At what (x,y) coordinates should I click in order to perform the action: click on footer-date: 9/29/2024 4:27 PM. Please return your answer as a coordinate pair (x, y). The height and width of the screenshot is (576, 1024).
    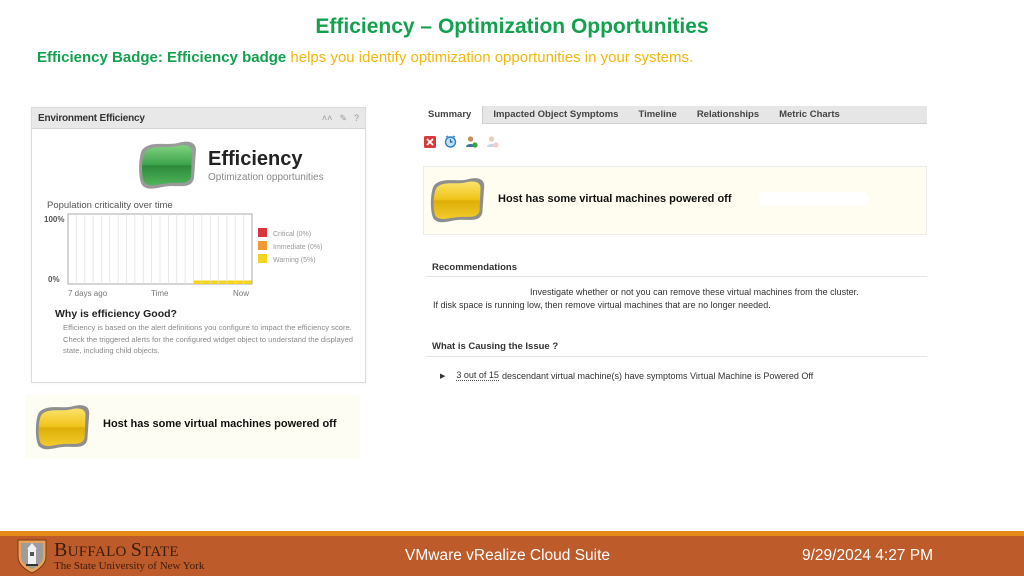
    Looking at the image, I should click on (867, 555).